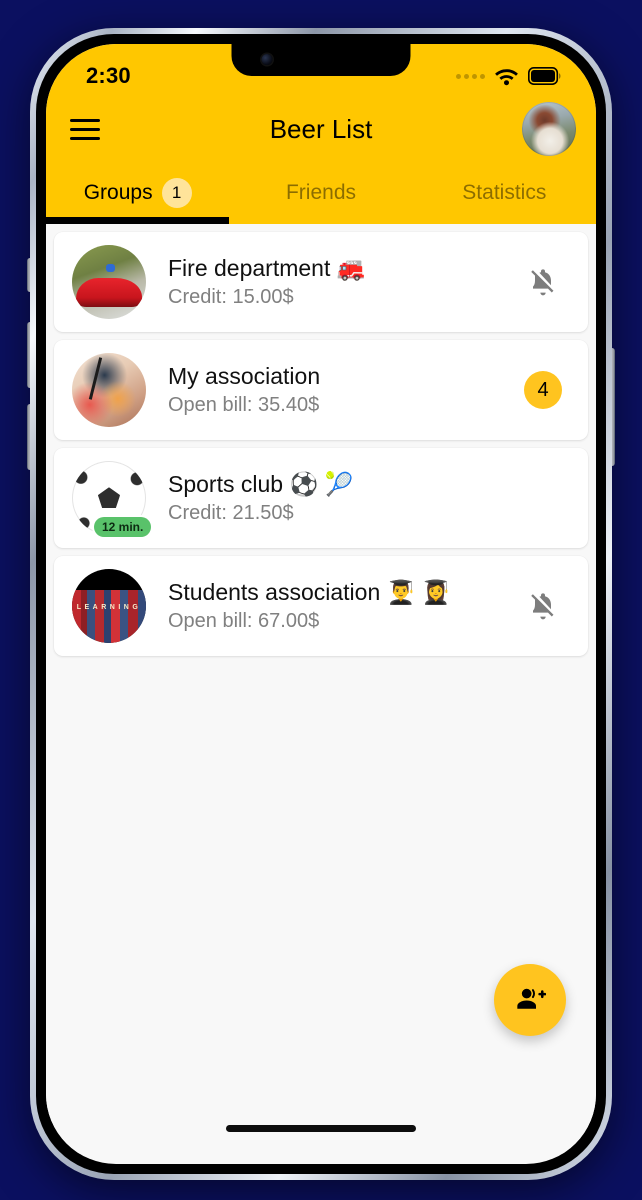 The width and height of the screenshot is (642, 1200). What do you see at coordinates (123, 527) in the screenshot?
I see `time-badge: 12 min.` at bounding box center [123, 527].